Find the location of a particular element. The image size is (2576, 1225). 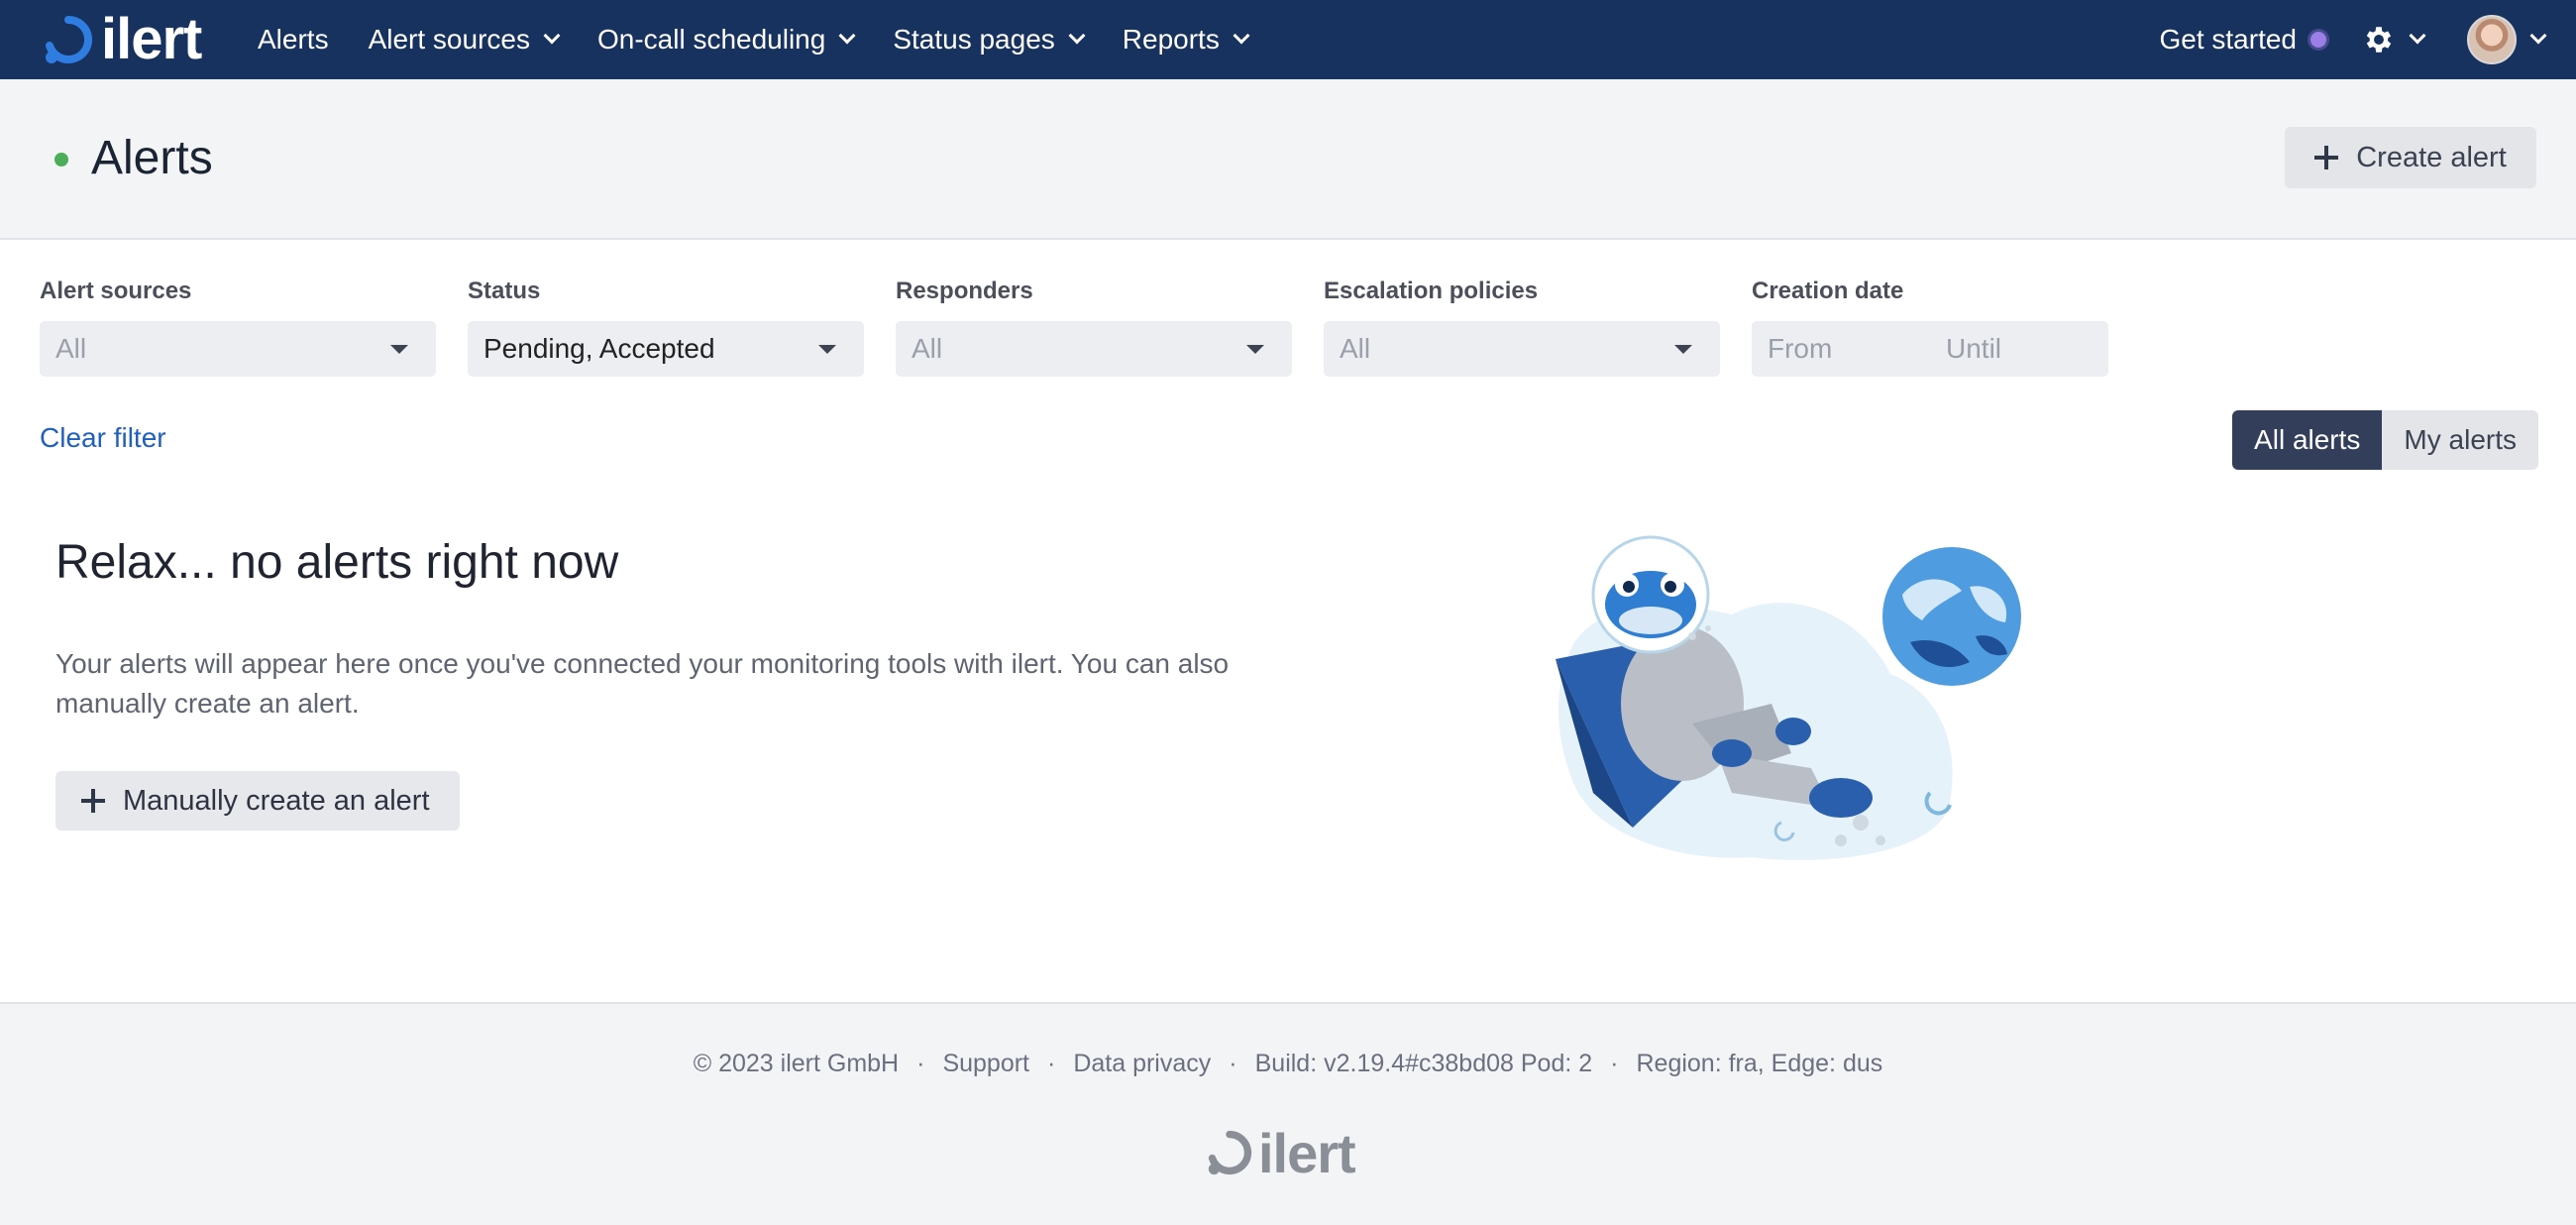

creation-date-range: From Until is located at coordinates (1930, 349).